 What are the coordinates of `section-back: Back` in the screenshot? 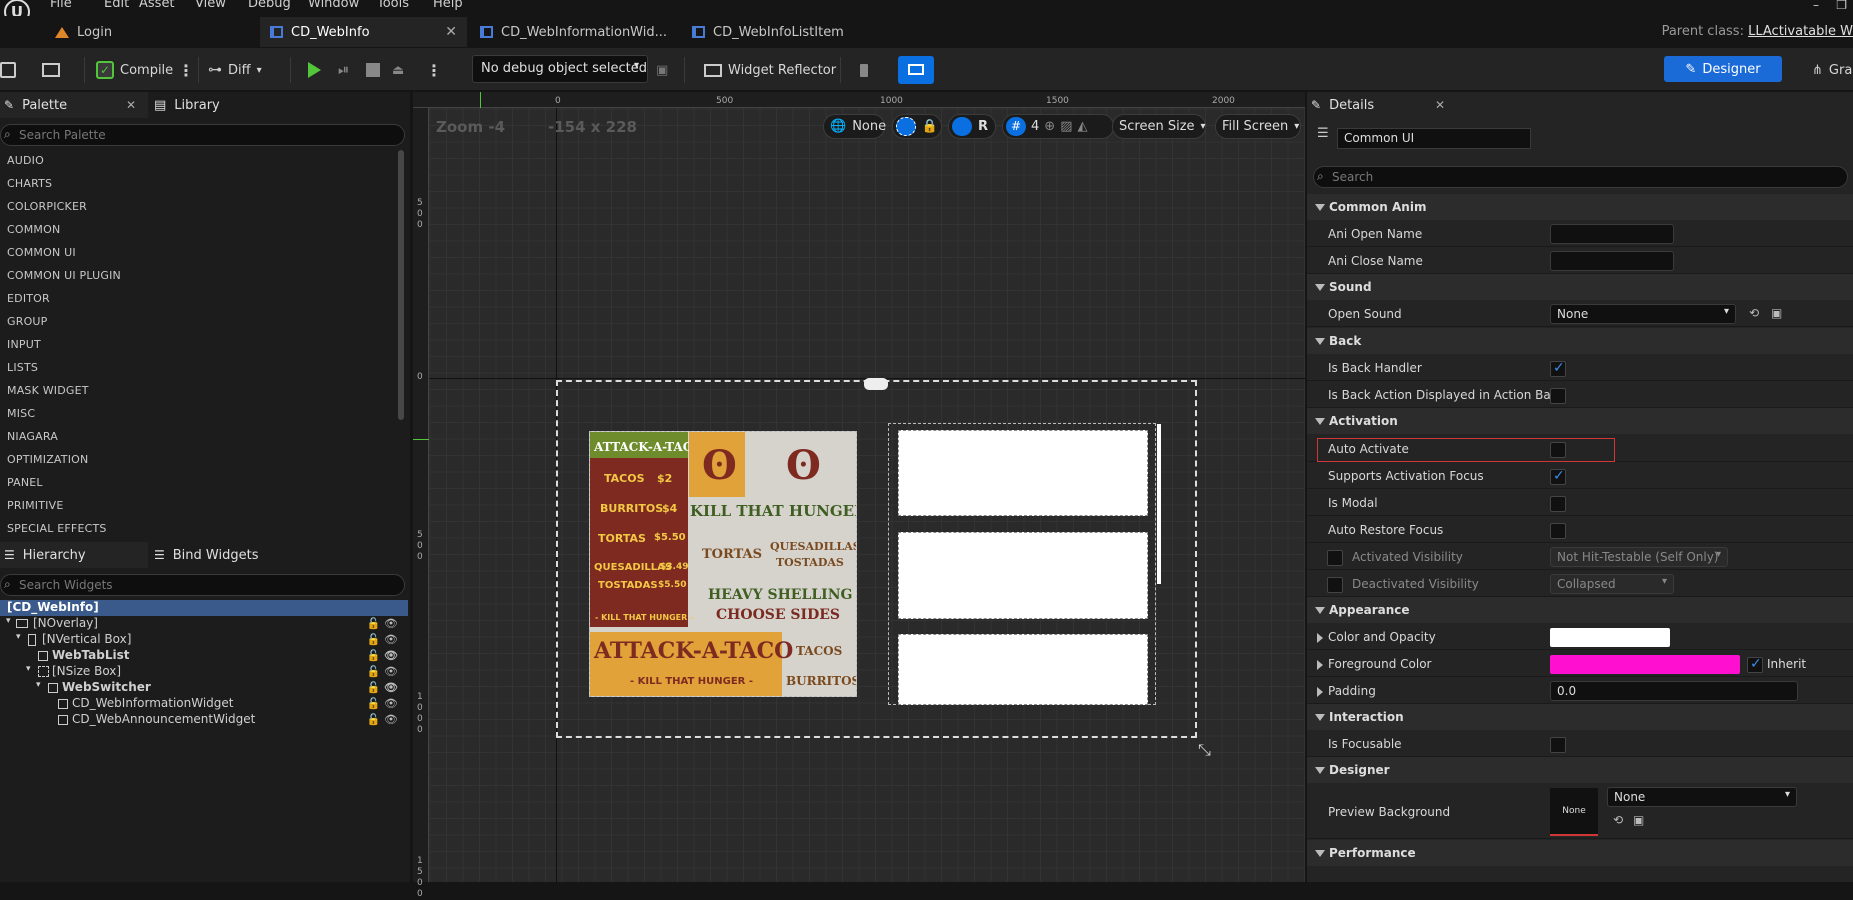 It's located at (1580, 341).